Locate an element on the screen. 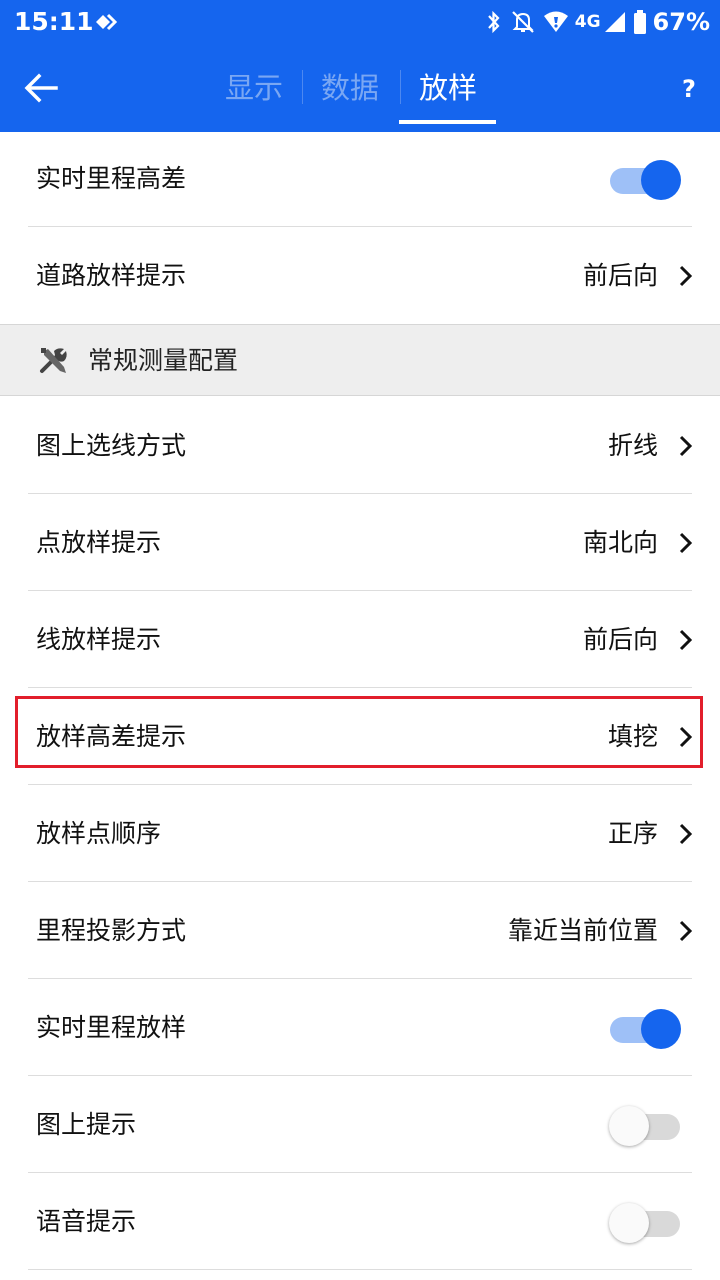  setting-row-mileage-projection: 里程投影方式 靠近当前位置 is located at coordinates (360, 930).